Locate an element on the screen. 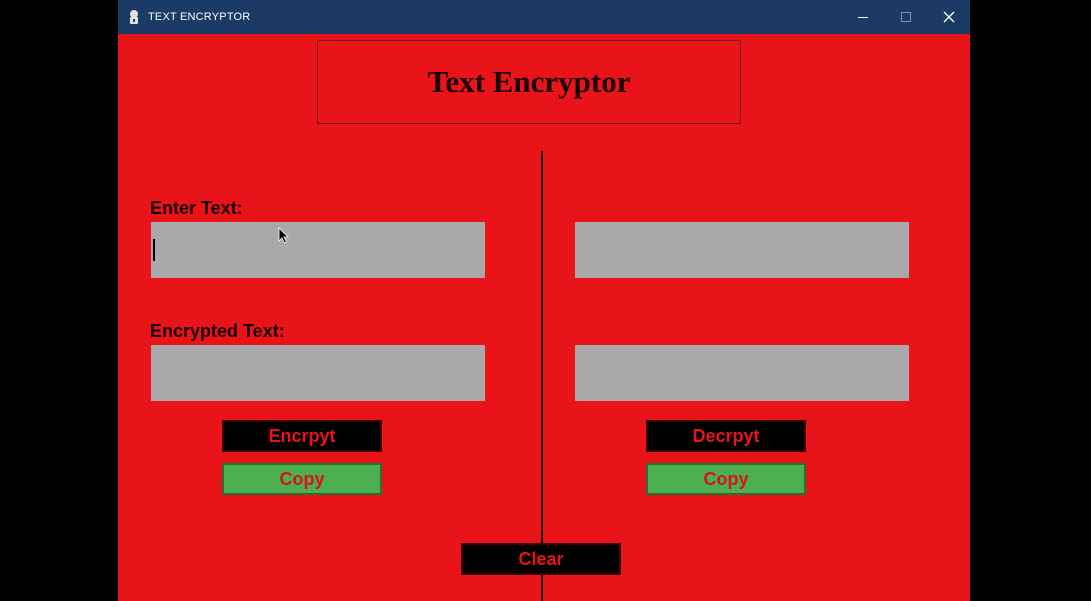 The width and height of the screenshot is (1091, 601). encrypt-button: Encrpyt is located at coordinates (302, 436).